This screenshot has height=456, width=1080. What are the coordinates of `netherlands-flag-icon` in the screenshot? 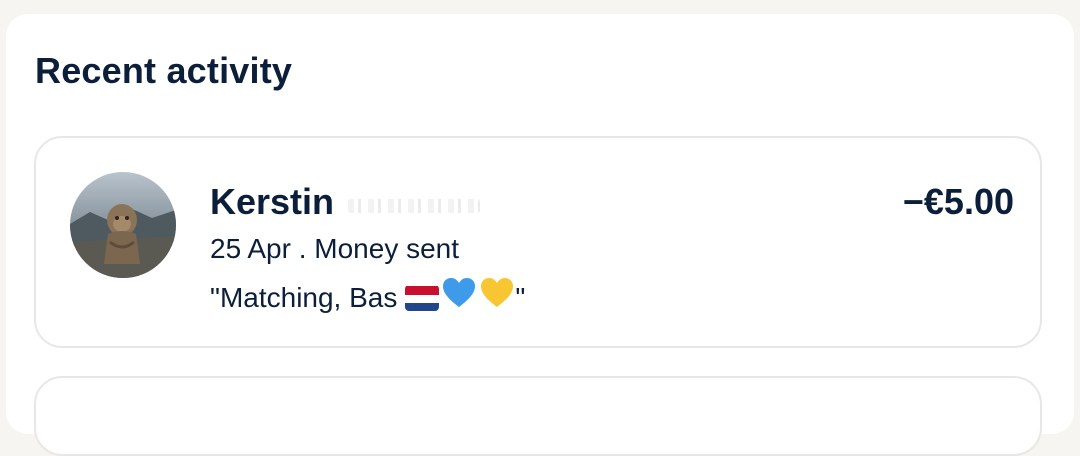 It's located at (422, 298).